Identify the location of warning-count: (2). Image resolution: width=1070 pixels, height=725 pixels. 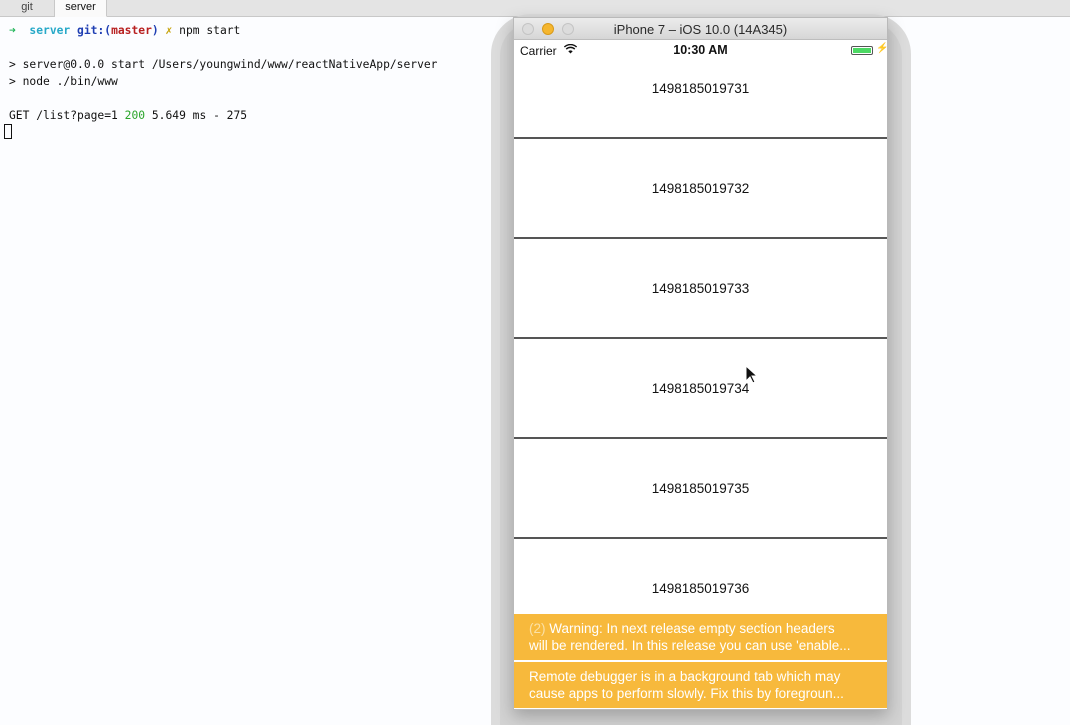
(537, 628).